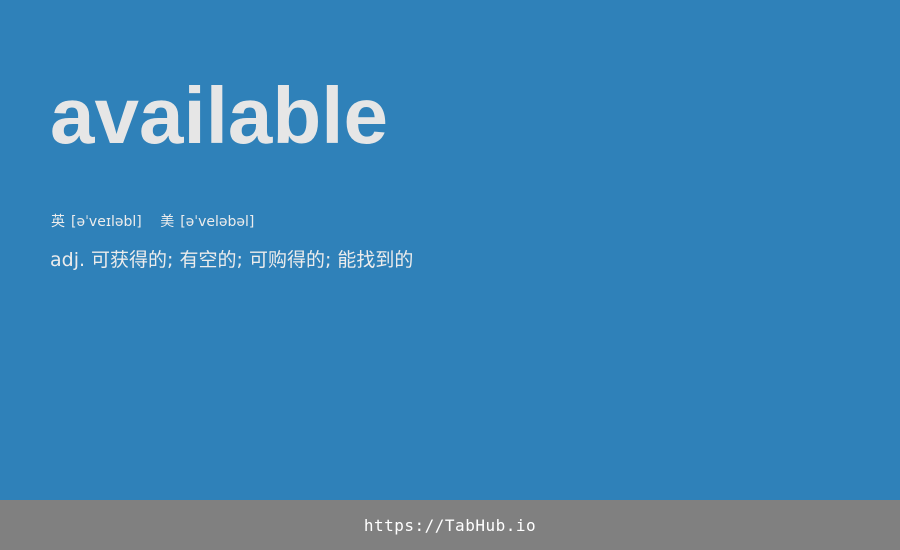 The width and height of the screenshot is (900, 550). Describe the element at coordinates (219, 115) in the screenshot. I see `headword: available` at that location.